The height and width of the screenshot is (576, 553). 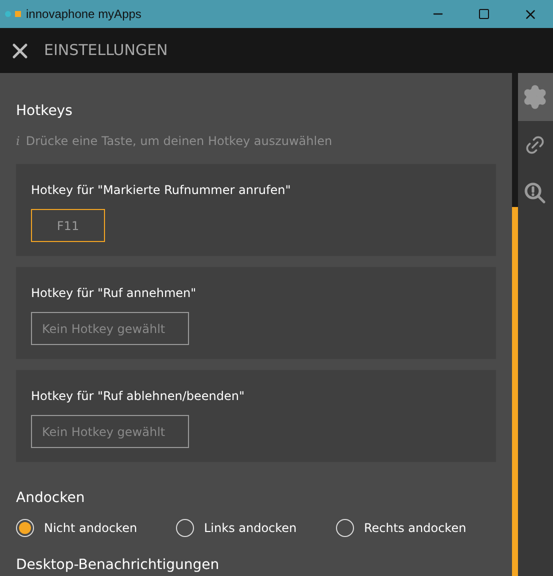 I want to click on hotkey-label: Hotkey für "Markierte Rufnummer anrufen", so click(x=161, y=190).